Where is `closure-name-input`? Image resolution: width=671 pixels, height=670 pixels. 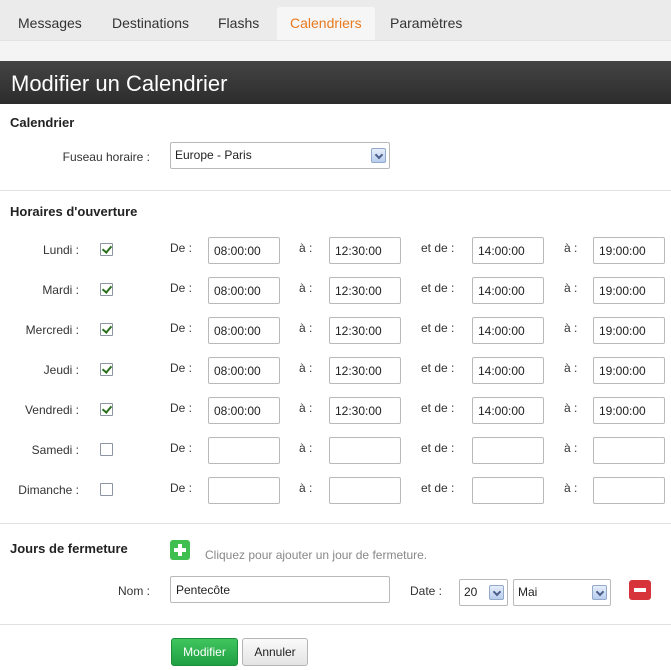 closure-name-input is located at coordinates (280, 589).